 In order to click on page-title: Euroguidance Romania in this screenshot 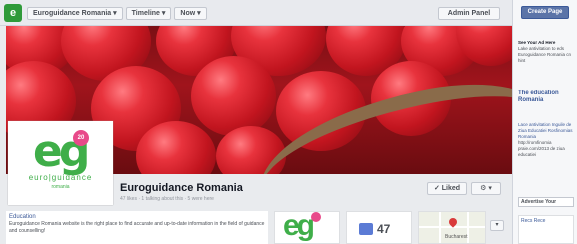, I will do `click(181, 188)`.